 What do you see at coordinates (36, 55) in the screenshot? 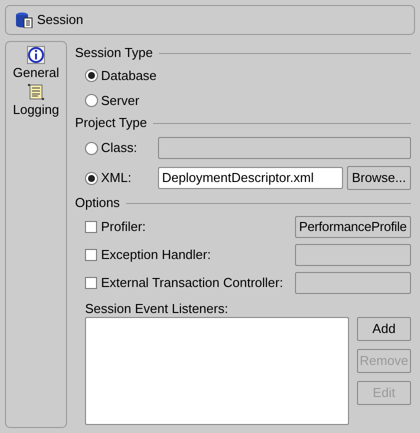
I see `info-icon` at bounding box center [36, 55].